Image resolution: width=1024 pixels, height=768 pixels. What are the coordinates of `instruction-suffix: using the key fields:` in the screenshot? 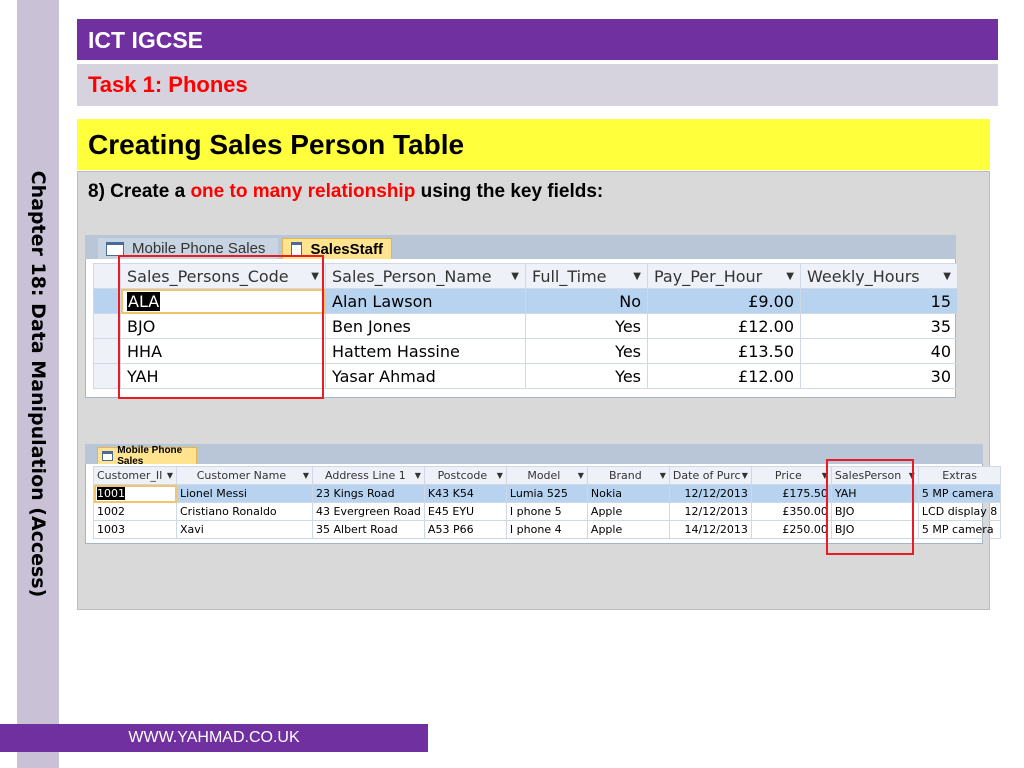 It's located at (509, 191).